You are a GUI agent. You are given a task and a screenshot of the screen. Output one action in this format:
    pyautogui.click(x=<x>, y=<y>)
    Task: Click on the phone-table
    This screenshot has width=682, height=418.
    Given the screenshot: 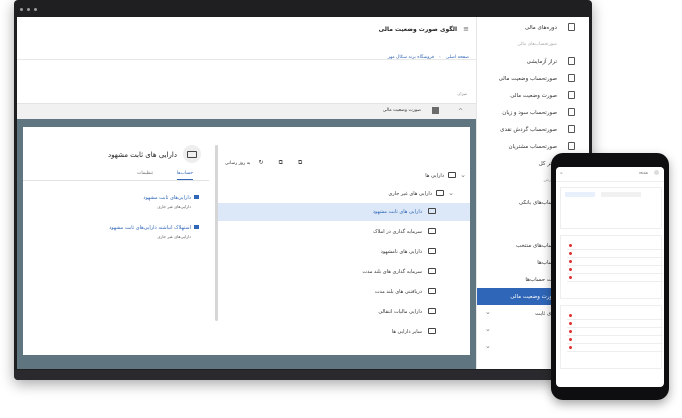 What is the action you would take?
    pyautogui.click(x=611, y=337)
    